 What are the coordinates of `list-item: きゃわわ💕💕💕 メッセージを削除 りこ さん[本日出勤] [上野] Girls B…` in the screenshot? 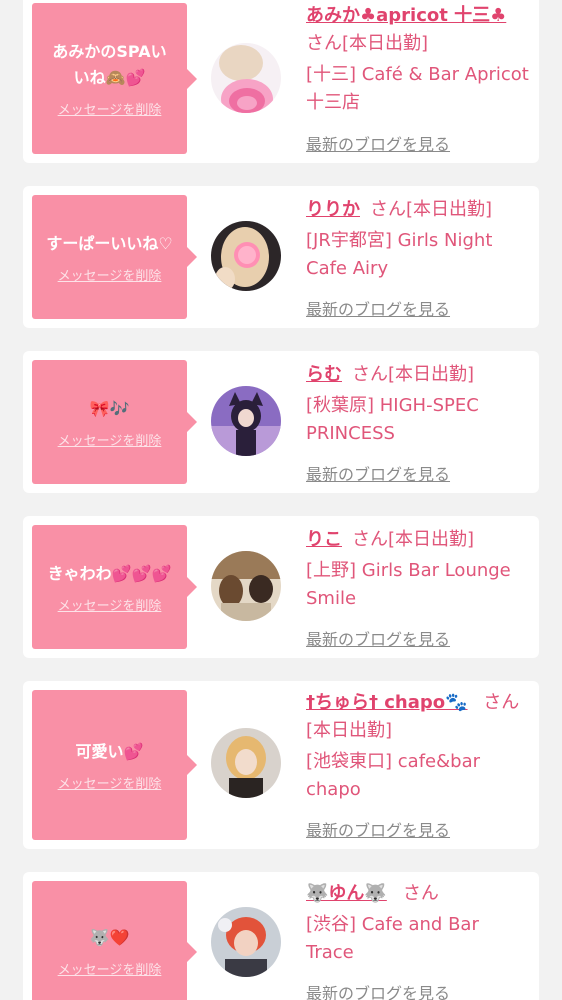 It's located at (281, 587).